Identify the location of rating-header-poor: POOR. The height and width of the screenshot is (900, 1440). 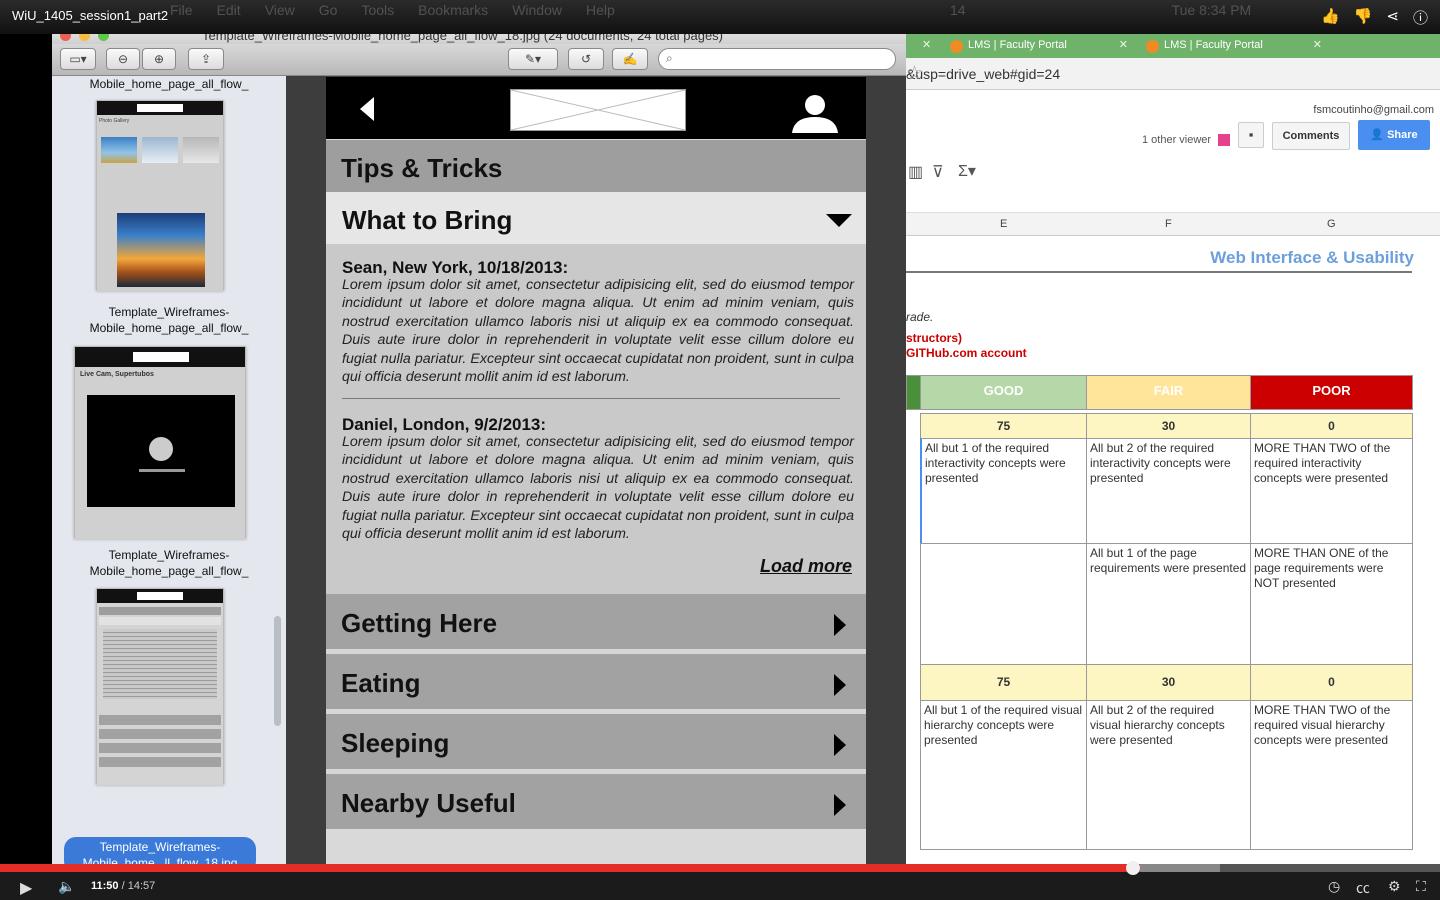
(1331, 392).